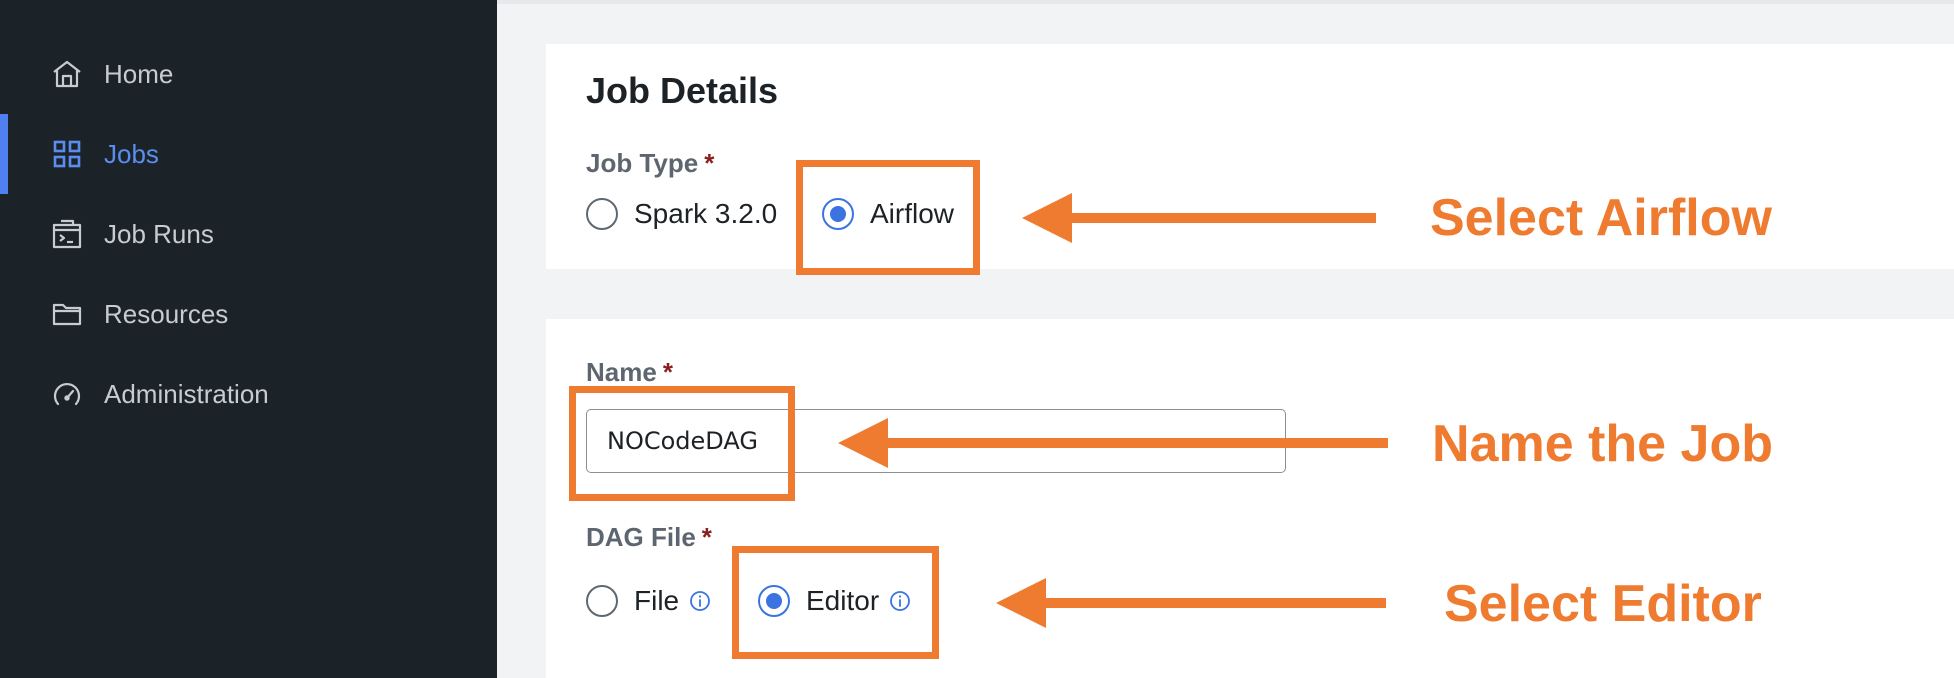 The width and height of the screenshot is (1954, 678). I want to click on job-type-label-text: Job Type, so click(642, 163).